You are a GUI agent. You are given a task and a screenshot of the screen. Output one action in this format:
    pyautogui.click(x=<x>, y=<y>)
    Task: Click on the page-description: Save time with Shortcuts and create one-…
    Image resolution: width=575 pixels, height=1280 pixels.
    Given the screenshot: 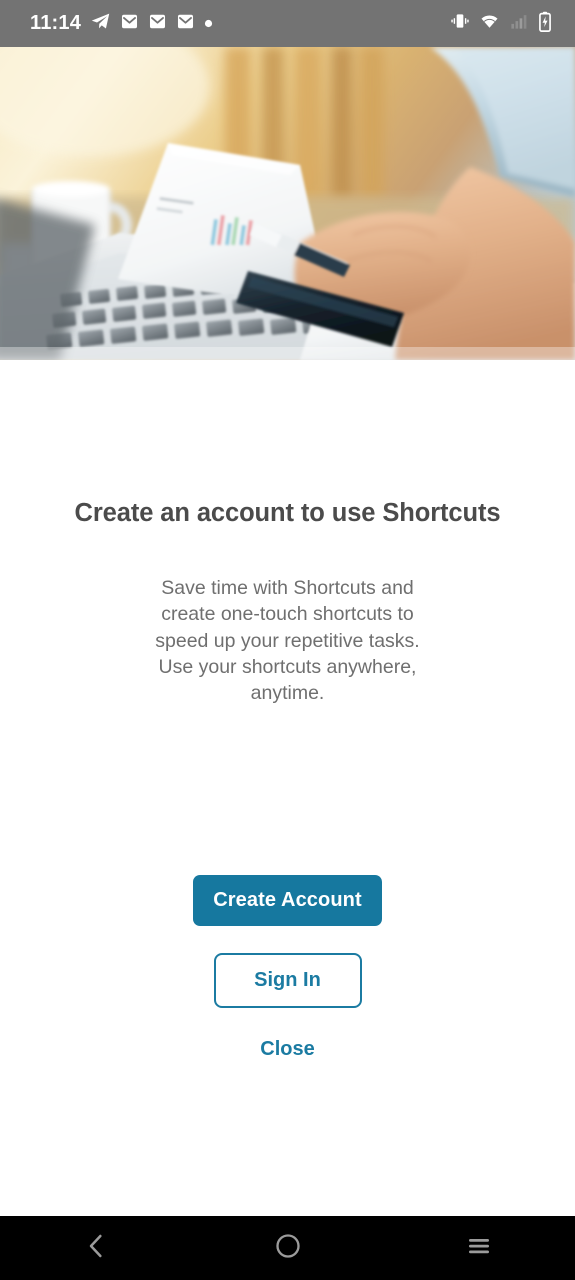 What is the action you would take?
    pyautogui.click(x=287, y=641)
    